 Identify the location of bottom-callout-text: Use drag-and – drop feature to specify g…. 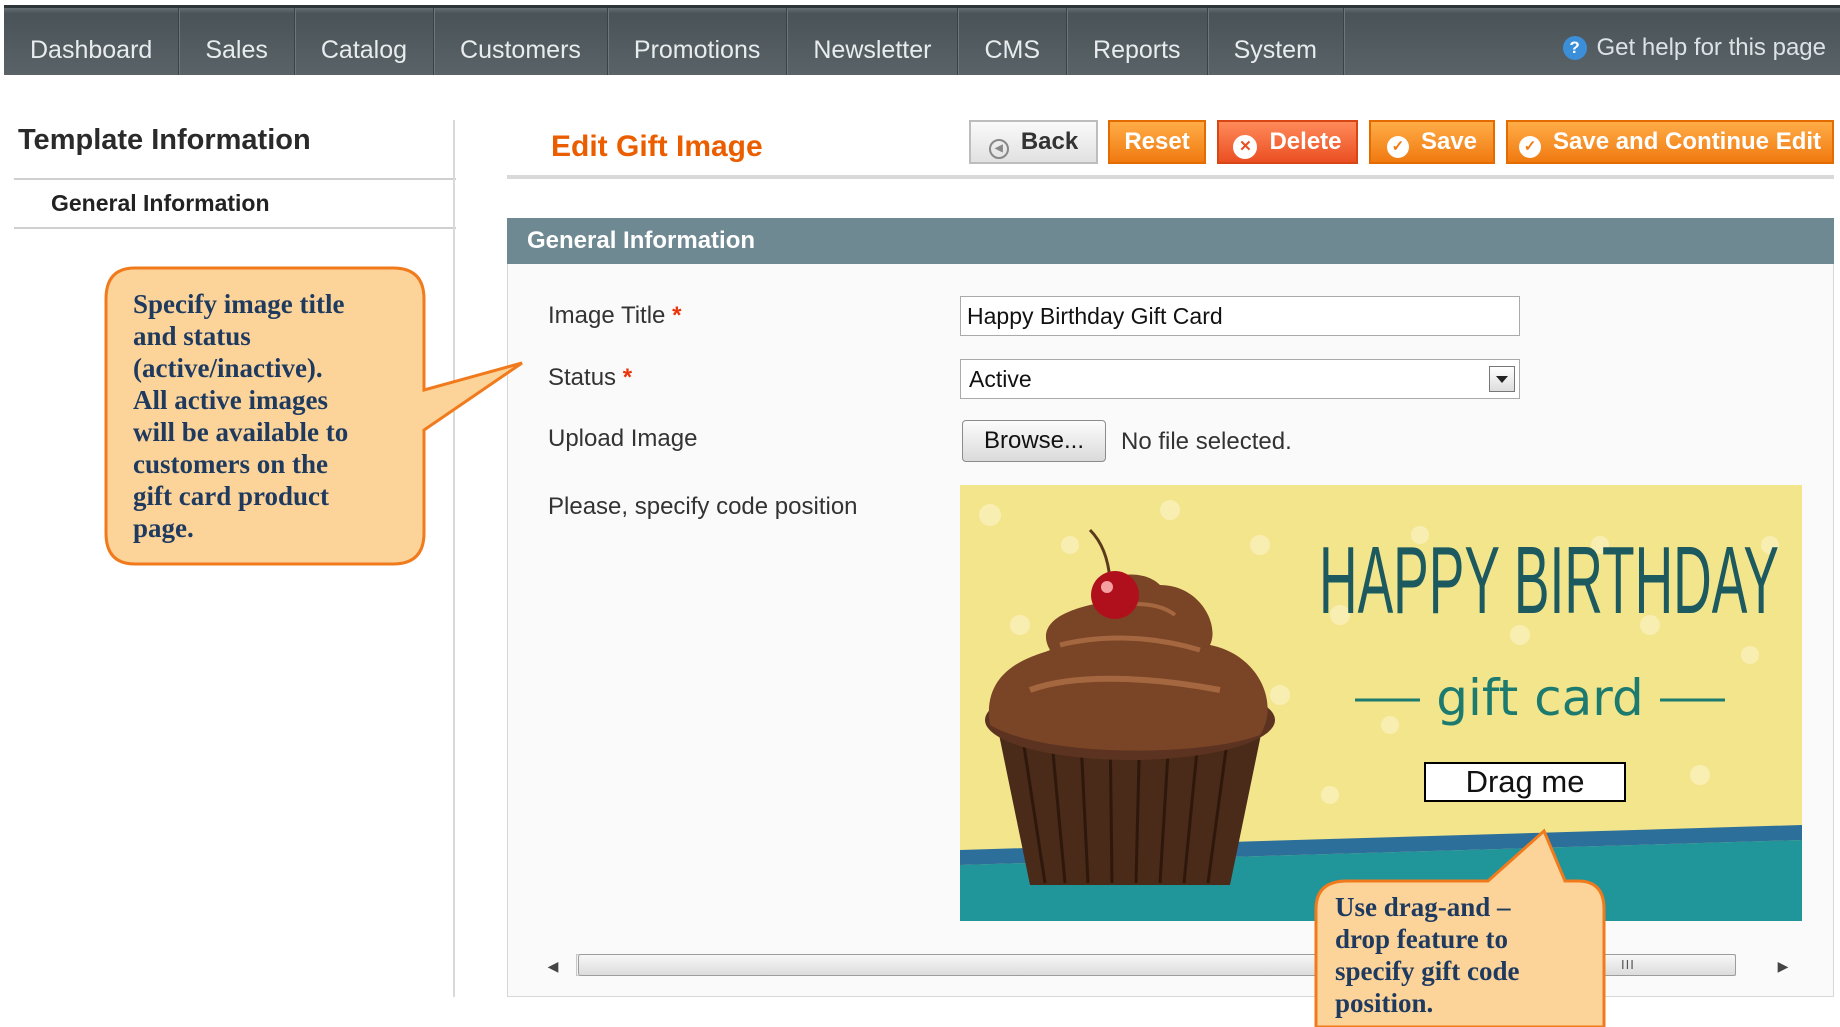
(1427, 955).